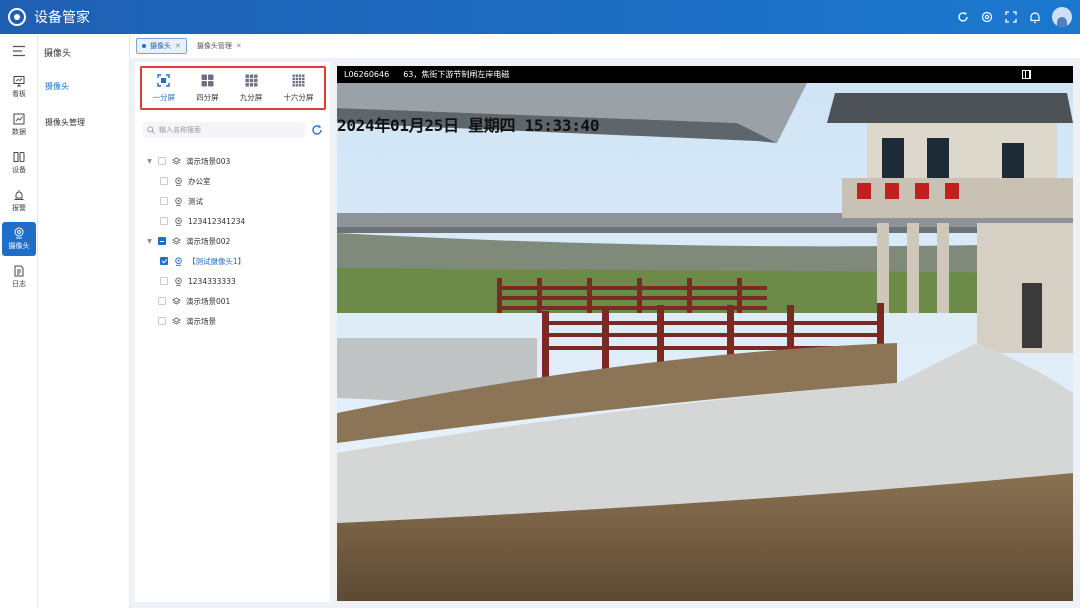 This screenshot has width=1080, height=608. What do you see at coordinates (236, 301) in the screenshot?
I see `tree-node-group: 演示场景001` at bounding box center [236, 301].